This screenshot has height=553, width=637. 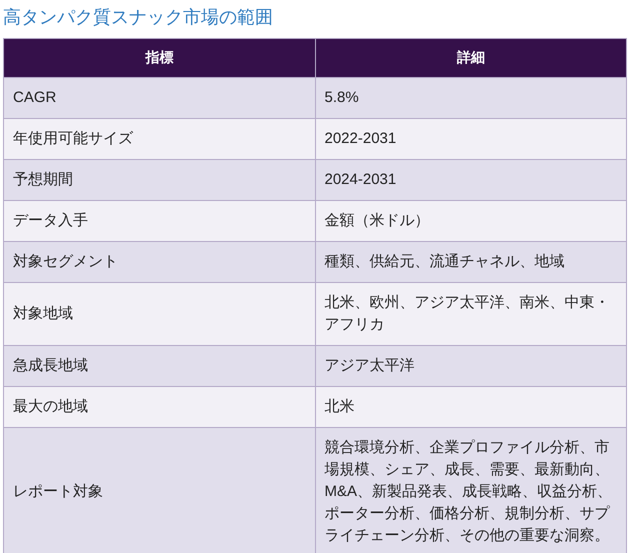 I want to click on table-cell: 競合環境分析、企業プロファイル分析、市場規模、シェア、成長、需要、最新動向、M&A、新製品発表、成長戦略、収益分析、ポーター分析、価格分析、規制分析、サプライチェーン分析、その他の重要な洞察。, so click(x=470, y=490).